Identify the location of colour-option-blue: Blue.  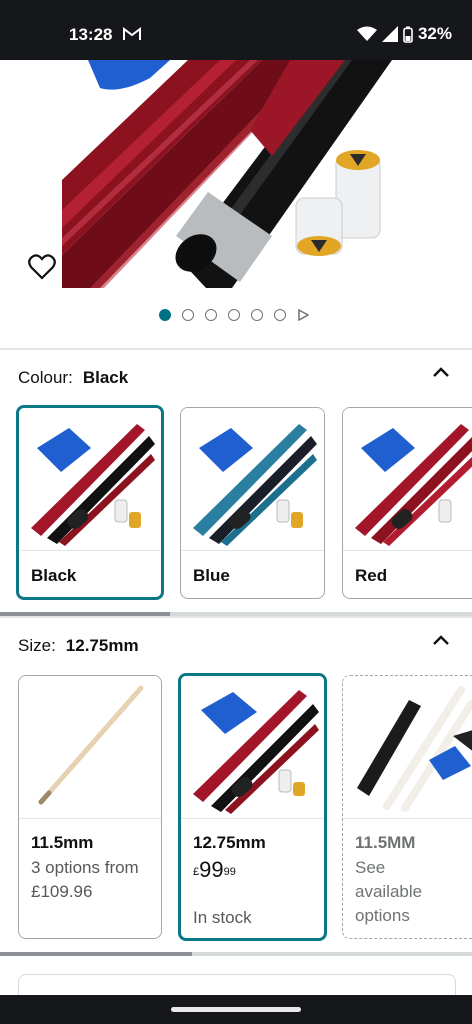
(252, 503).